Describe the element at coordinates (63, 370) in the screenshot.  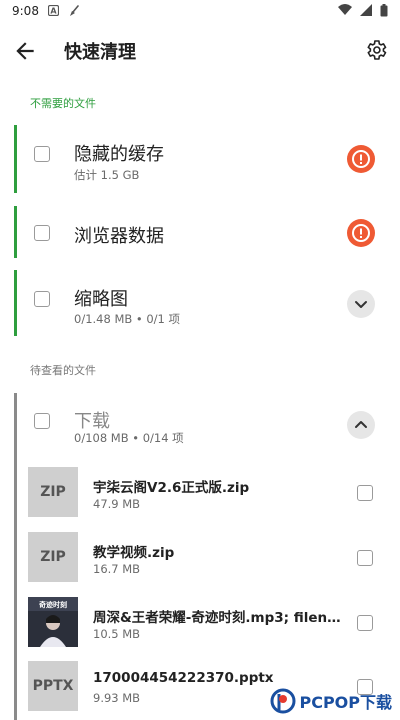
I see `section-header-review: 待查看的文件` at that location.